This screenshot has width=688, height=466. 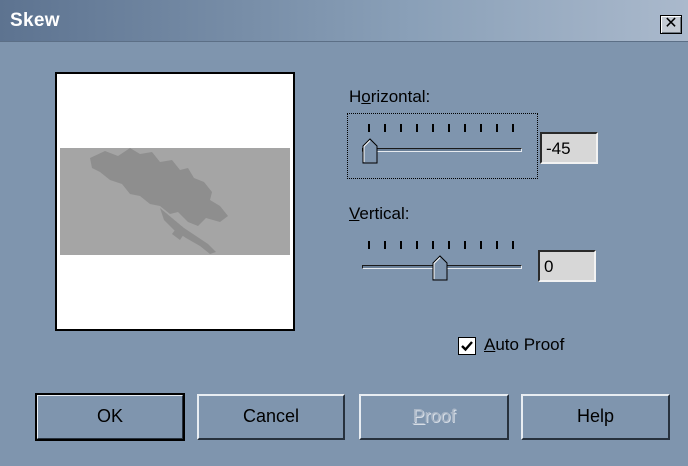 I want to click on horizontal-label: Horizontal:, so click(x=389, y=97).